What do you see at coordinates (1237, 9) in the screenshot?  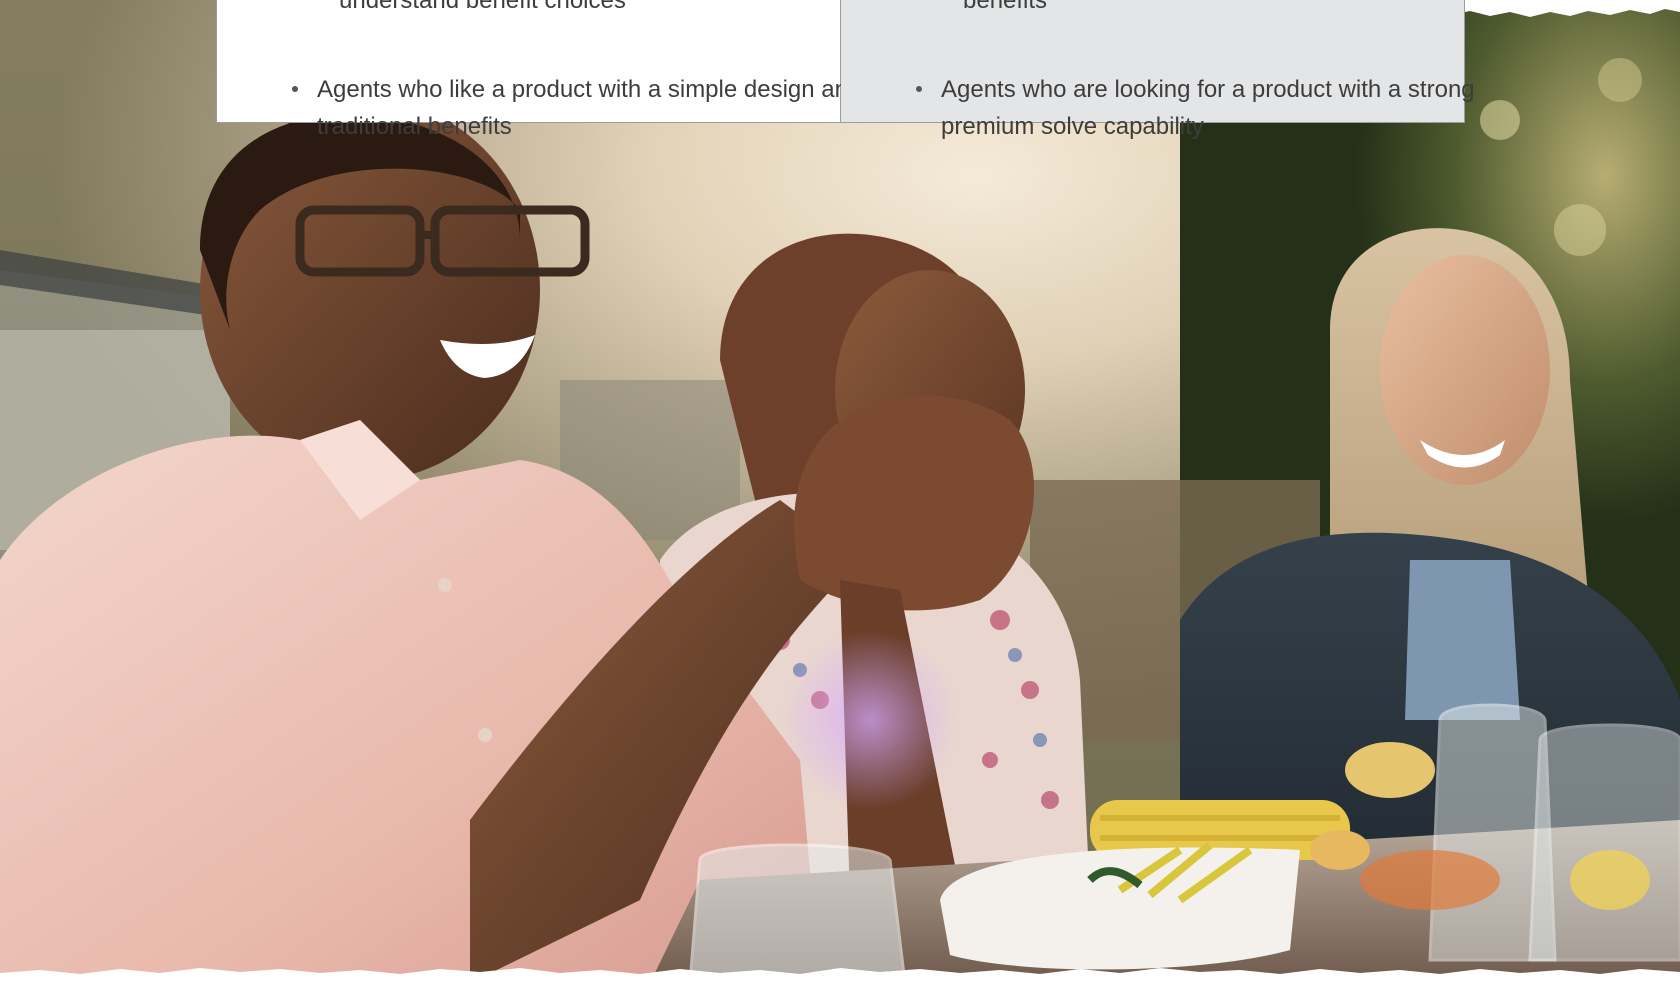 I see `list-item: benefits` at bounding box center [1237, 9].